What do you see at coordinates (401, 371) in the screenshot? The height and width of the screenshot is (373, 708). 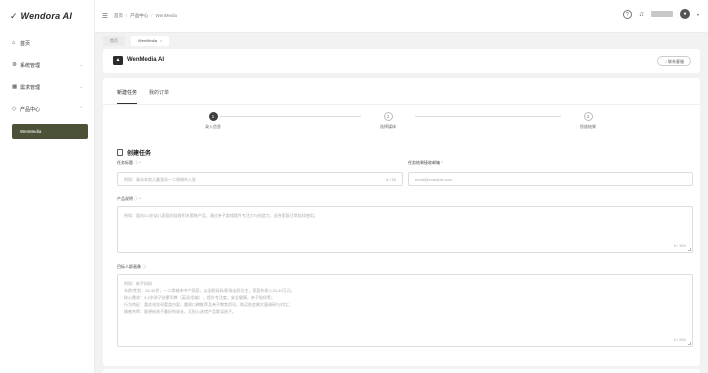 I see `next-card-edge` at bounding box center [401, 371].